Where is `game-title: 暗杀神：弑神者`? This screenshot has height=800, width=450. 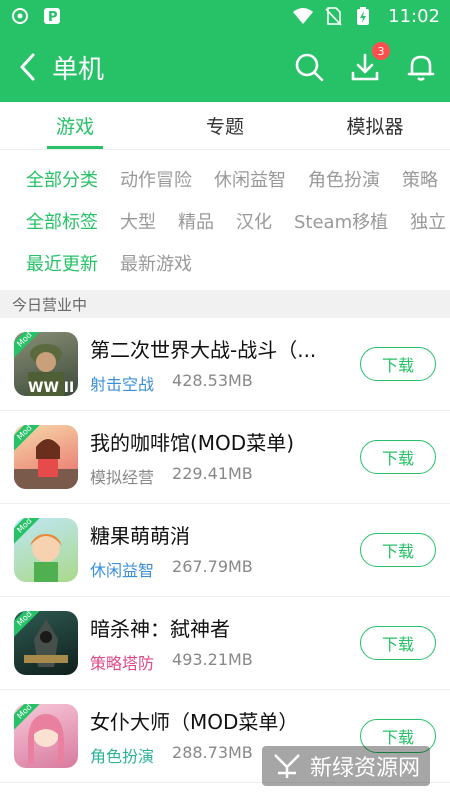 game-title: 暗杀神：弑神者 is located at coordinates (160, 628).